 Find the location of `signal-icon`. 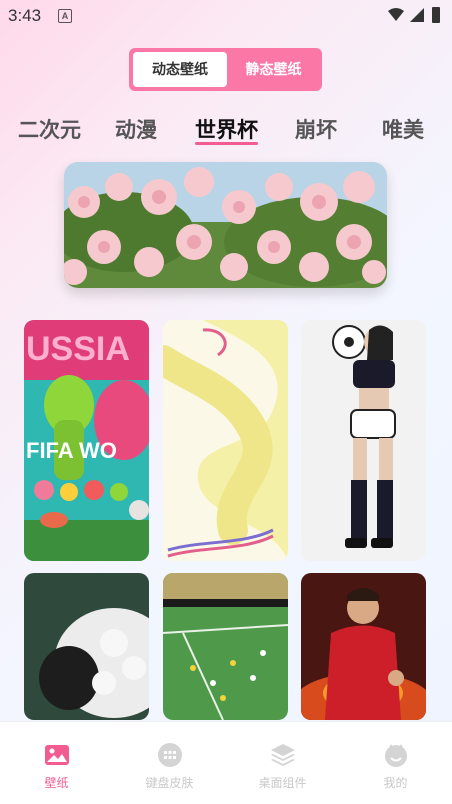

signal-icon is located at coordinates (417, 15).